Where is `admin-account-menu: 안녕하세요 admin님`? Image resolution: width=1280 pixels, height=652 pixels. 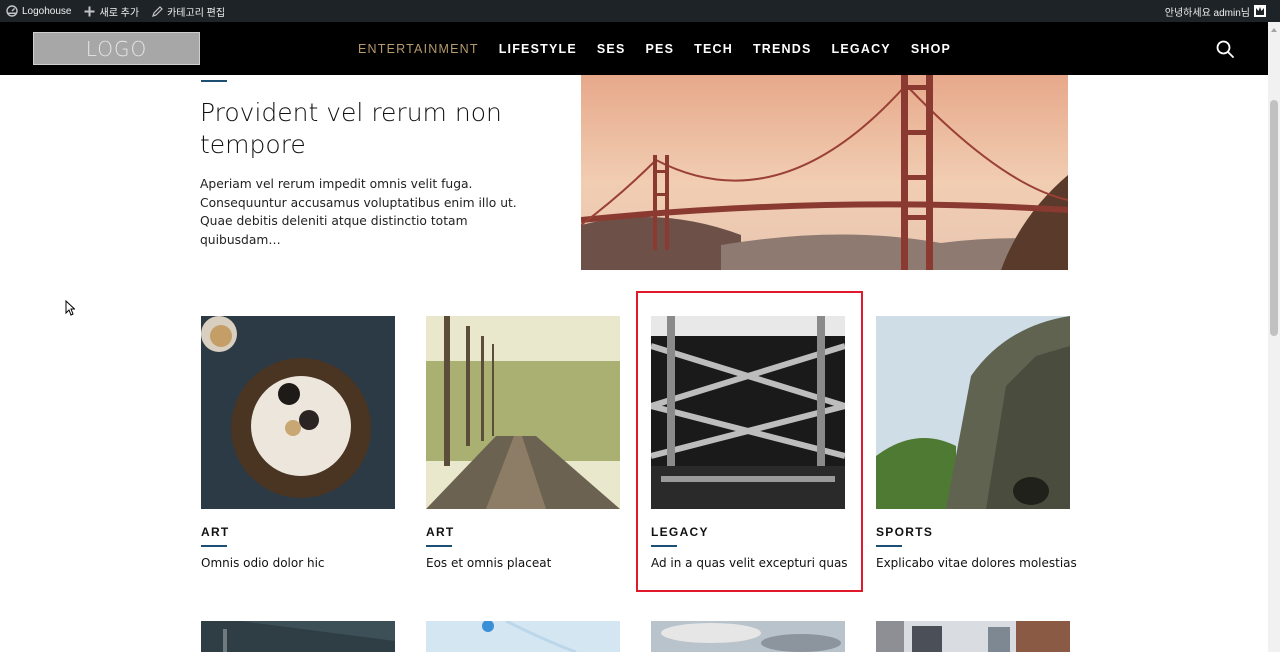
admin-account-menu: 안녕하세요 admin님 is located at coordinates (1222, 11).